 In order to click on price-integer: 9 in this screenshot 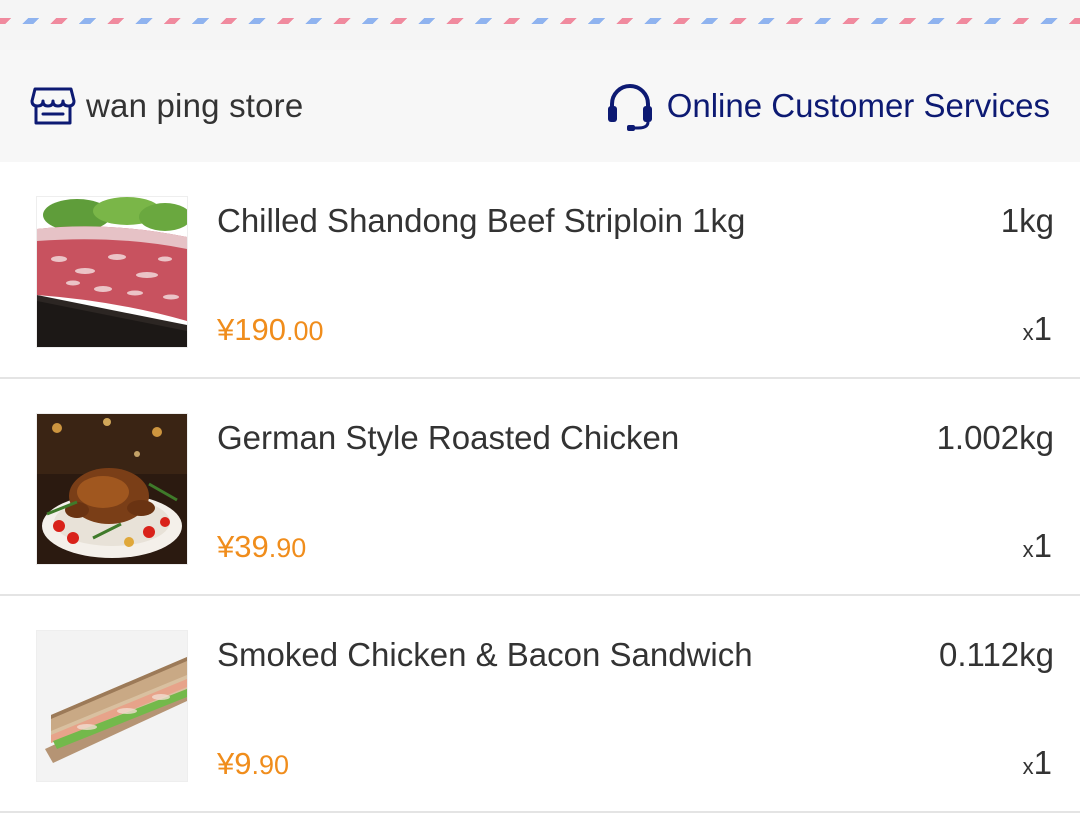, I will do `click(243, 763)`.